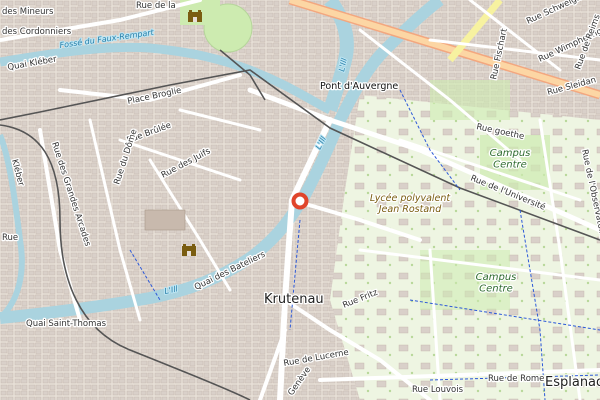 The width and height of the screenshot is (600, 400). I want to click on label-campus-centre-2: Campus Centre, so click(496, 283).